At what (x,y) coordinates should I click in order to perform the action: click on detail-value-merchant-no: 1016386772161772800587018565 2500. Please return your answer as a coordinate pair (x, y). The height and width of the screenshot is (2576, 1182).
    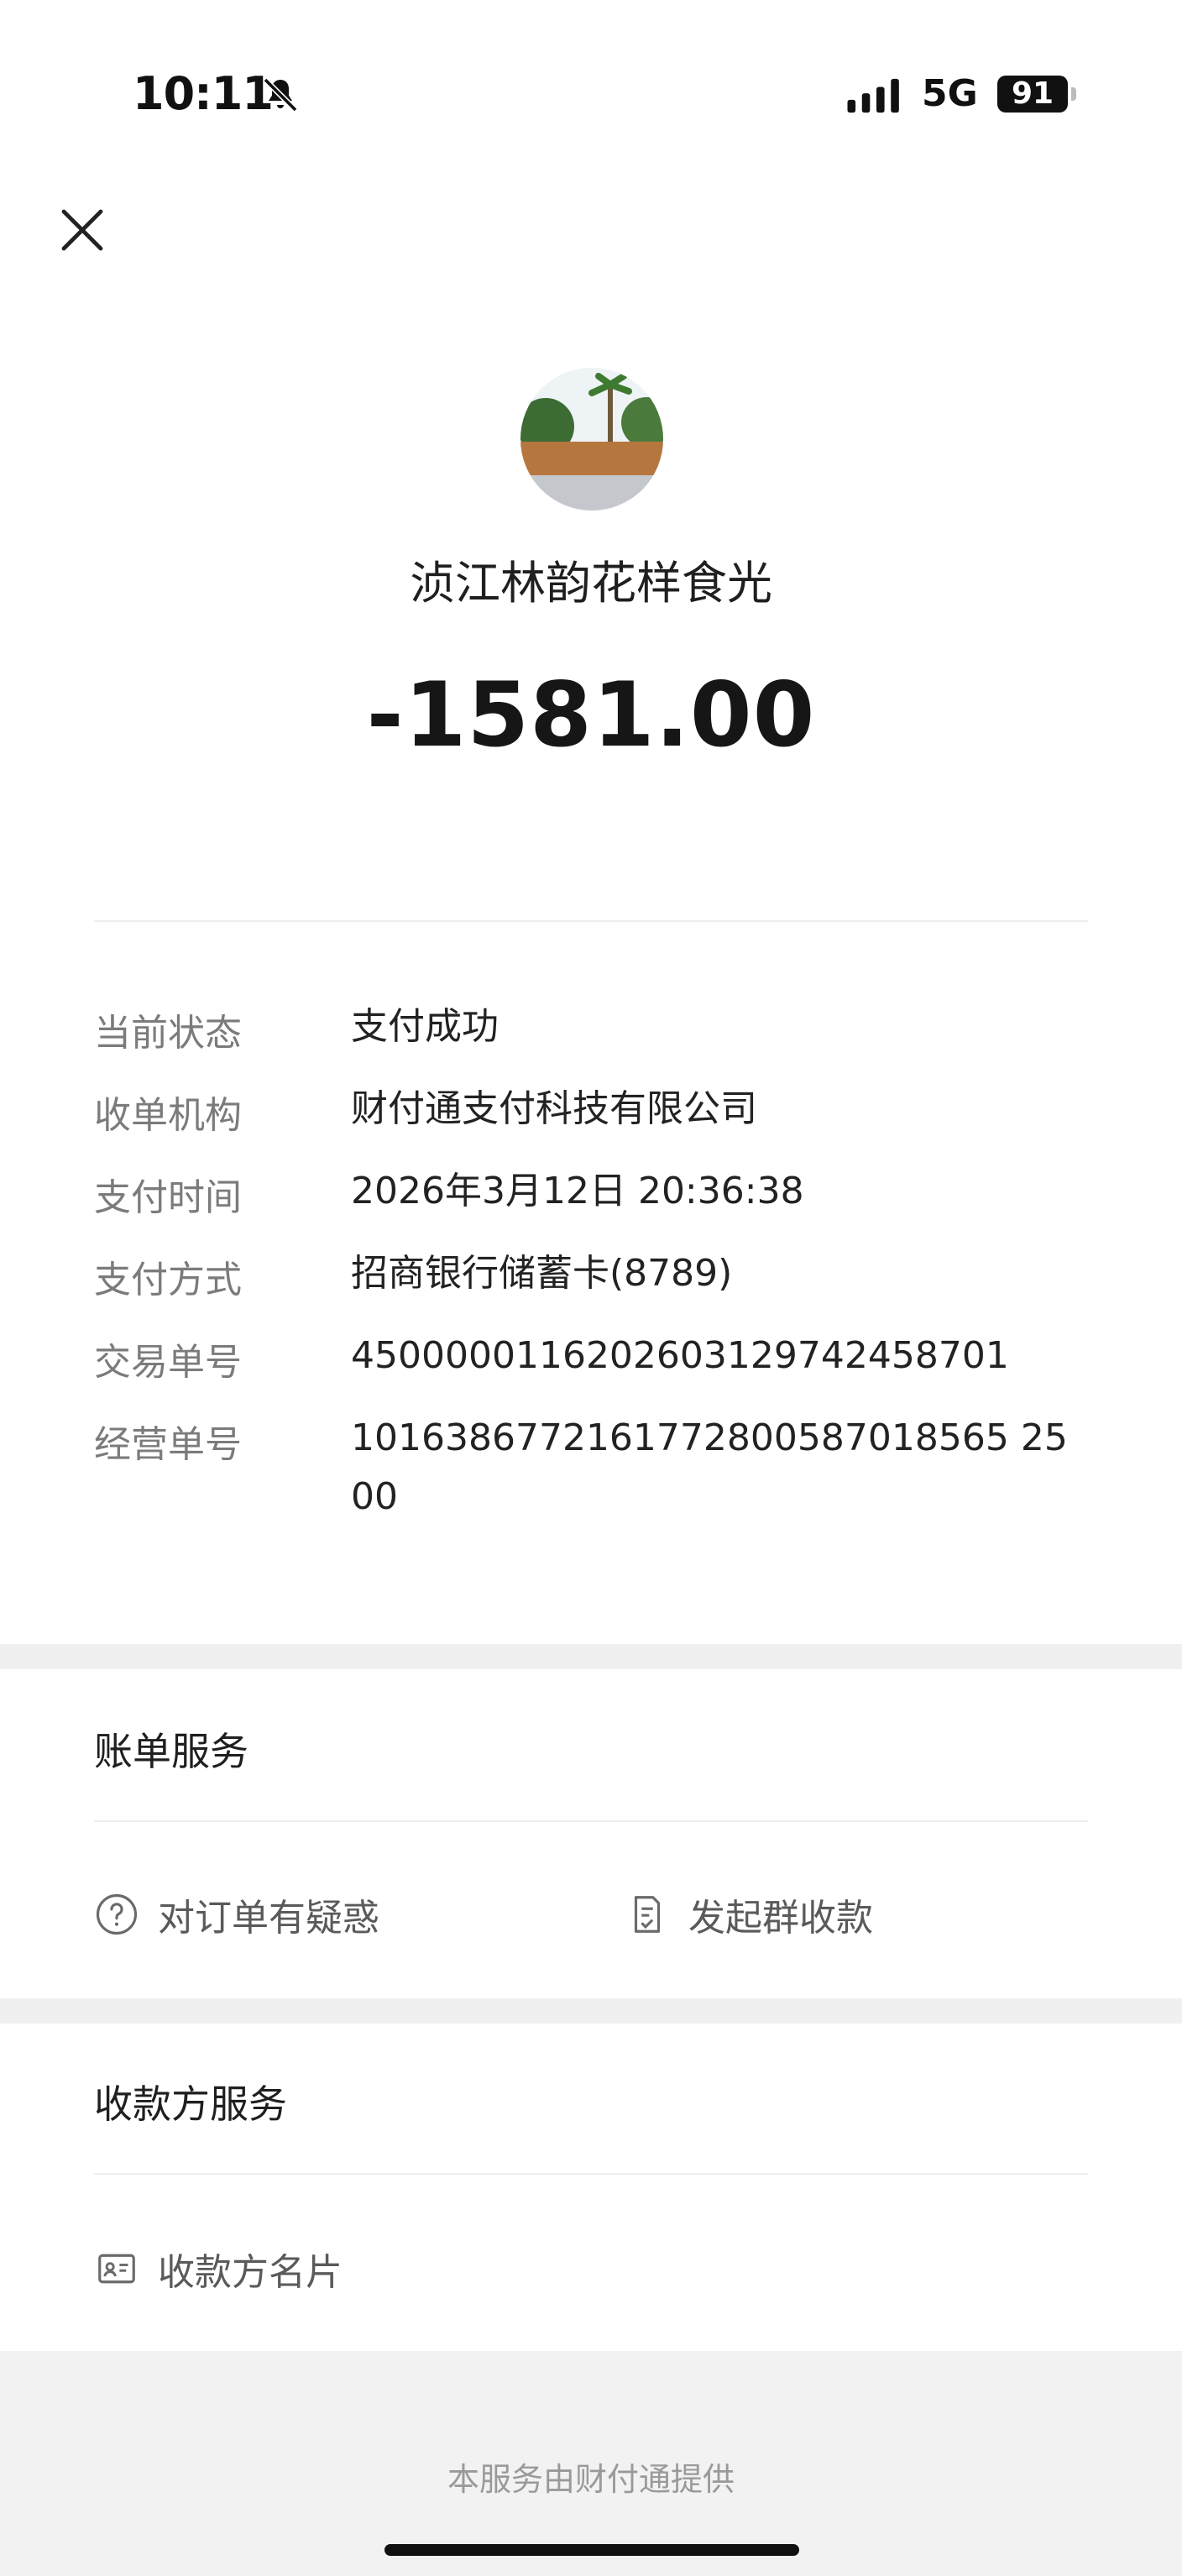
    Looking at the image, I should click on (709, 1467).